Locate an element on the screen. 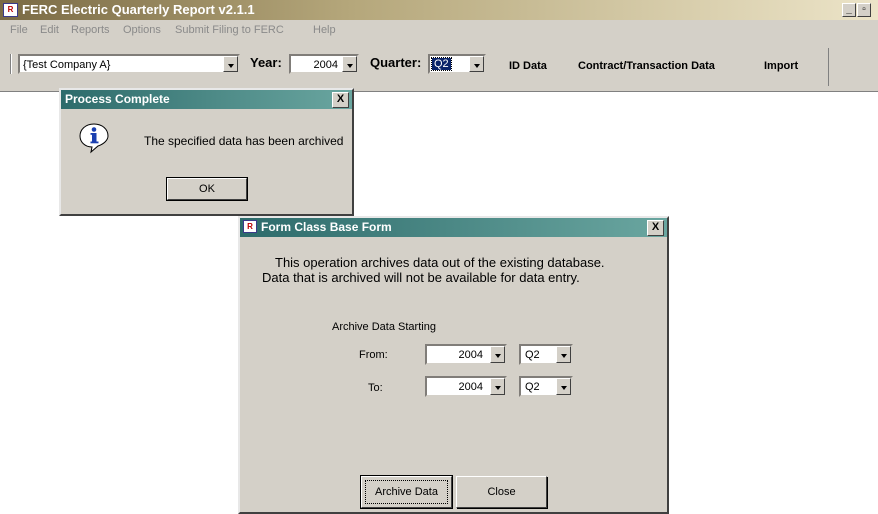 Image resolution: width=878 pixels, height=514 pixels. from-quarter-select: Q2 is located at coordinates (546, 354).